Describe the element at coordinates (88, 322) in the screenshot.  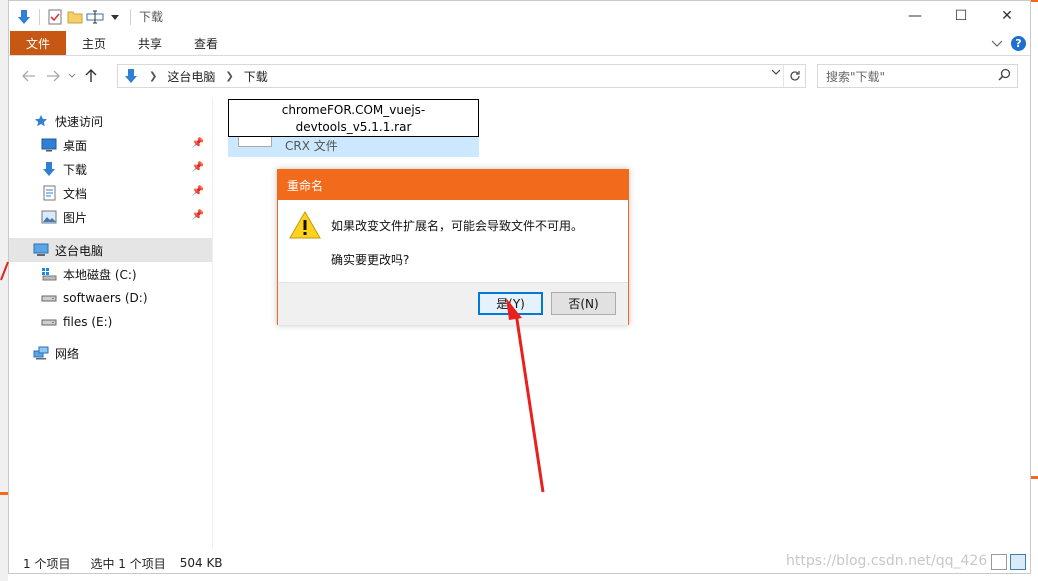
I see `nav-drive-label: files (E:)` at that location.